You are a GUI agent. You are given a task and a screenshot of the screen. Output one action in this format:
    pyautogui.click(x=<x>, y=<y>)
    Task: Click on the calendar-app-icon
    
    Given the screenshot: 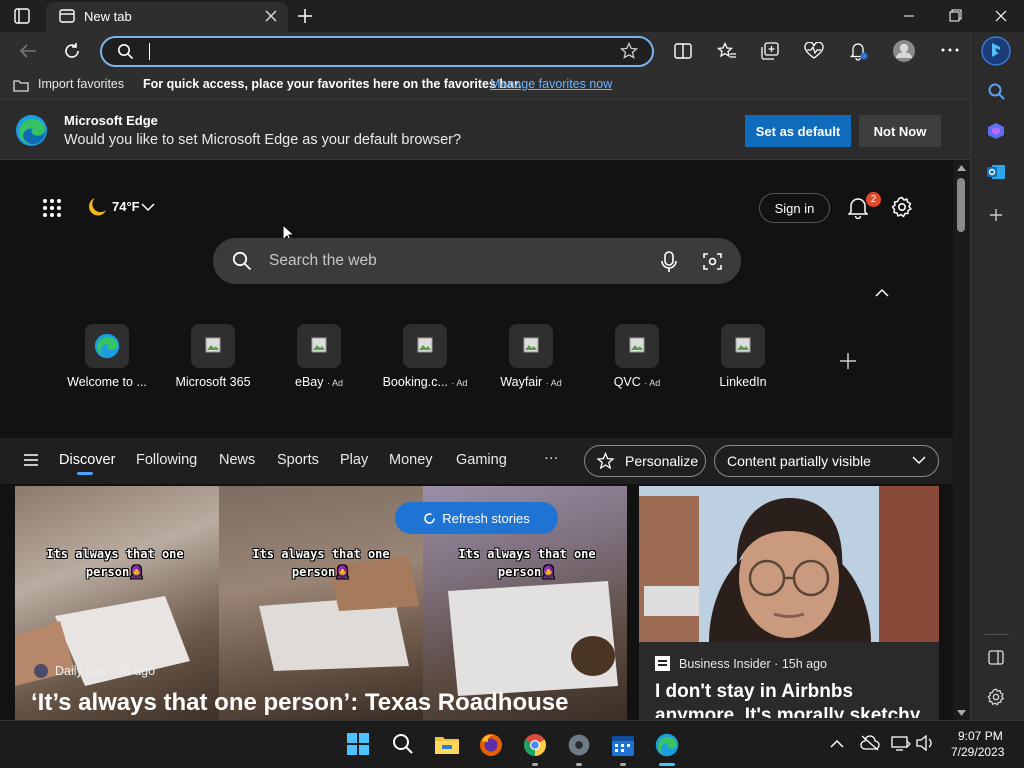 What is the action you would take?
    pyautogui.click(x=623, y=745)
    